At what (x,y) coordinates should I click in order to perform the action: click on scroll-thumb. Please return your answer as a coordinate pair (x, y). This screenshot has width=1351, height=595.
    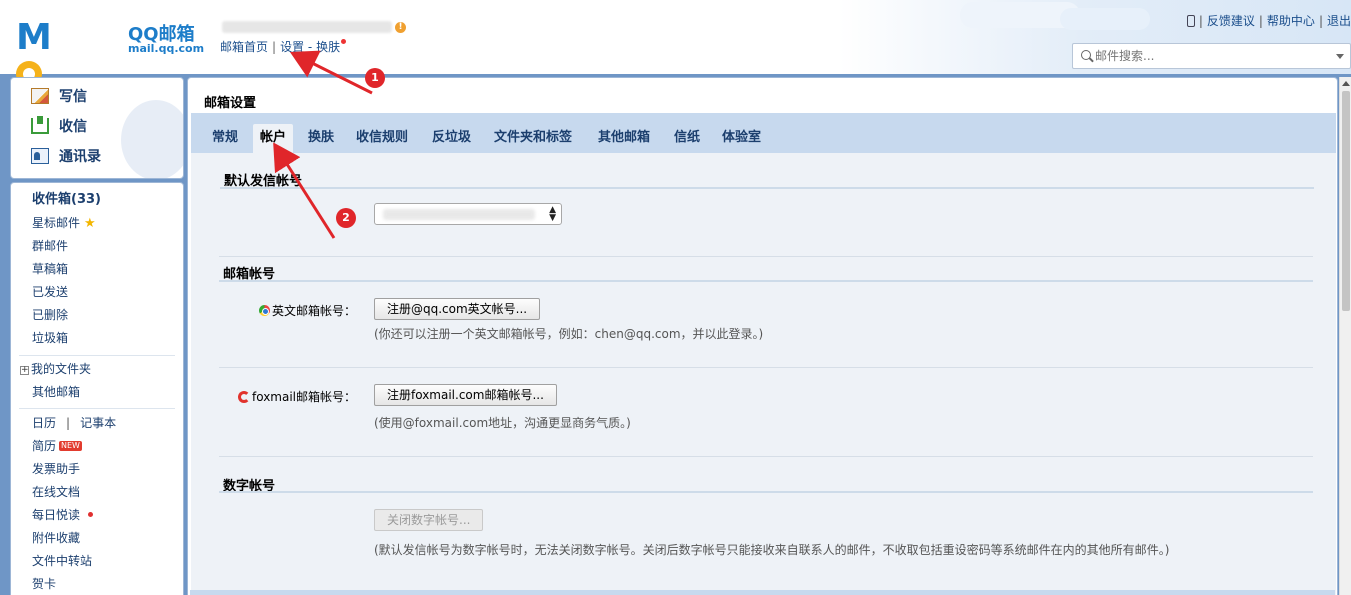
    Looking at the image, I should click on (1346, 201).